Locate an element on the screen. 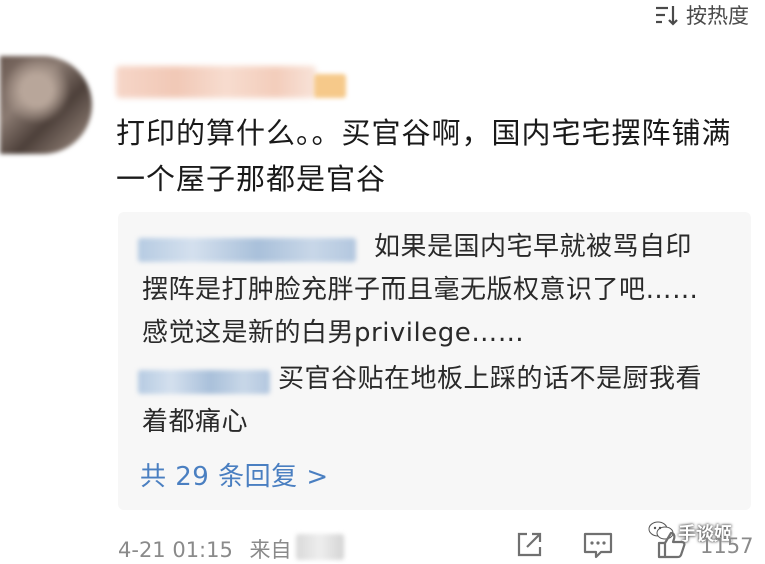  like-count: 1157 is located at coordinates (727, 546).